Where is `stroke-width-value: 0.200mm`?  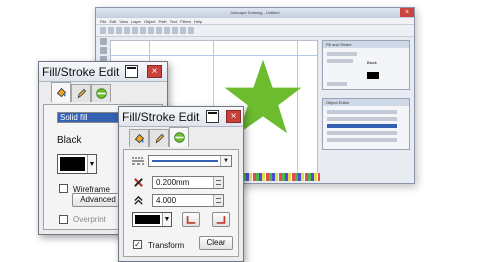
stroke-width-value: 0.200mm is located at coordinates (173, 182).